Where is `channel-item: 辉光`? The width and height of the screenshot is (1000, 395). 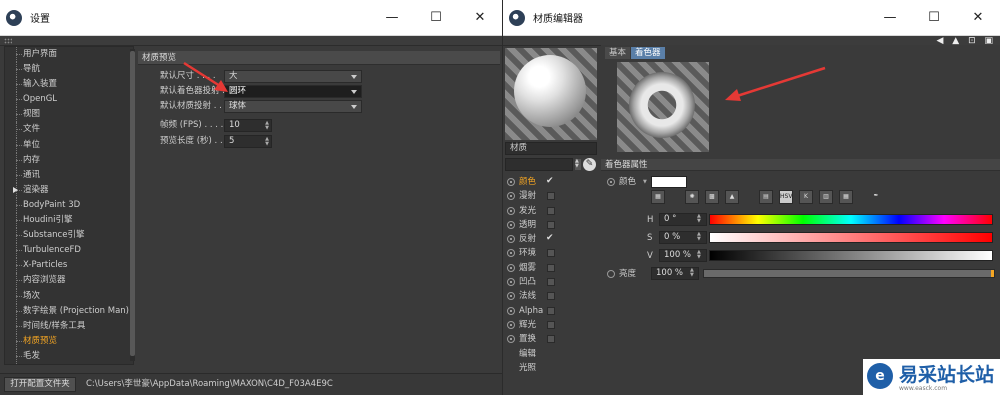
channel-item: 辉光 is located at coordinates (551, 325).